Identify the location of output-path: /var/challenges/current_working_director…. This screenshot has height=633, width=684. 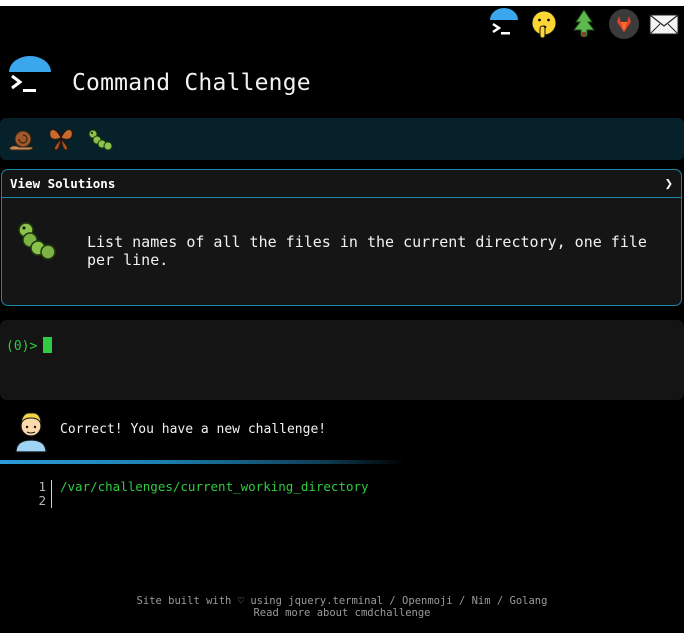
(214, 486).